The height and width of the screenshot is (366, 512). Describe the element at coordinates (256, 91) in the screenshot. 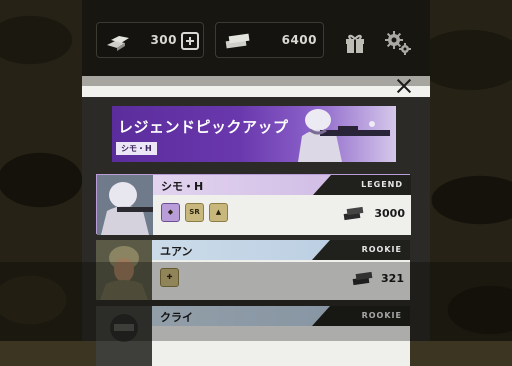

I see `panel-header` at that location.